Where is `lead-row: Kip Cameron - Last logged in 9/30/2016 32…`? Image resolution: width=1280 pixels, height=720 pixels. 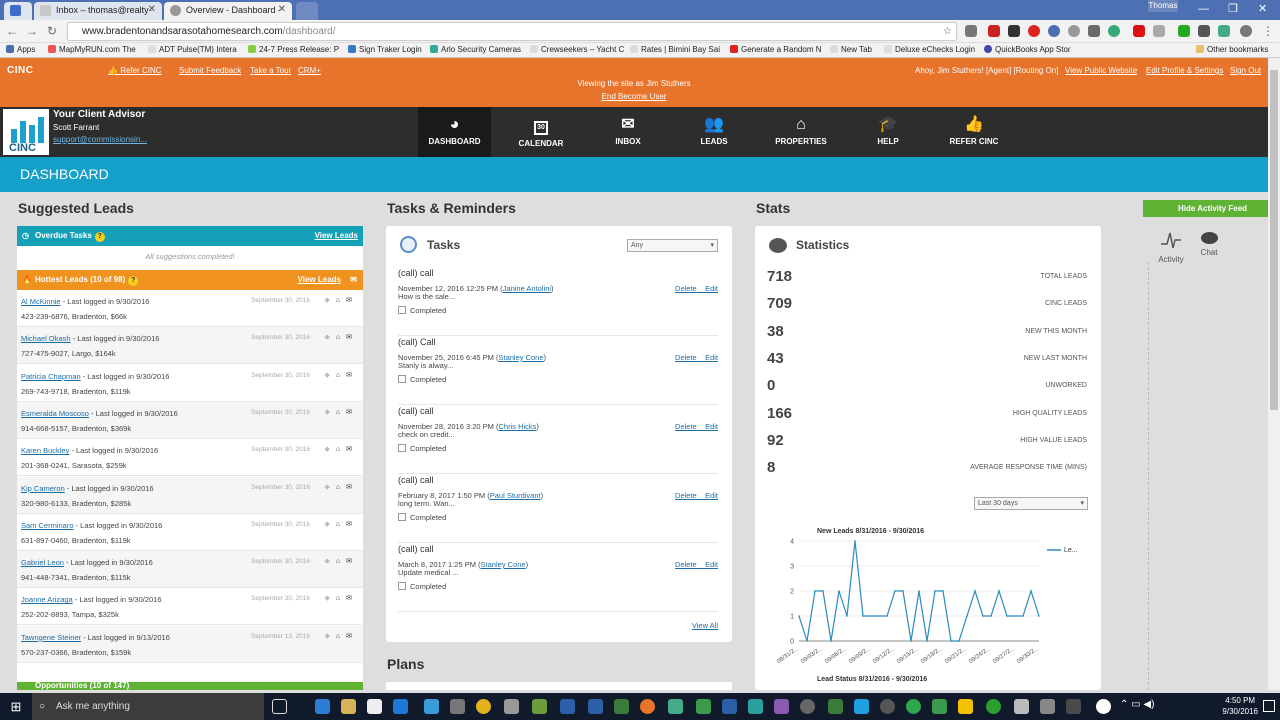
lead-row: Kip Cameron - Last logged in 9/30/2016 32… is located at coordinates (190, 495).